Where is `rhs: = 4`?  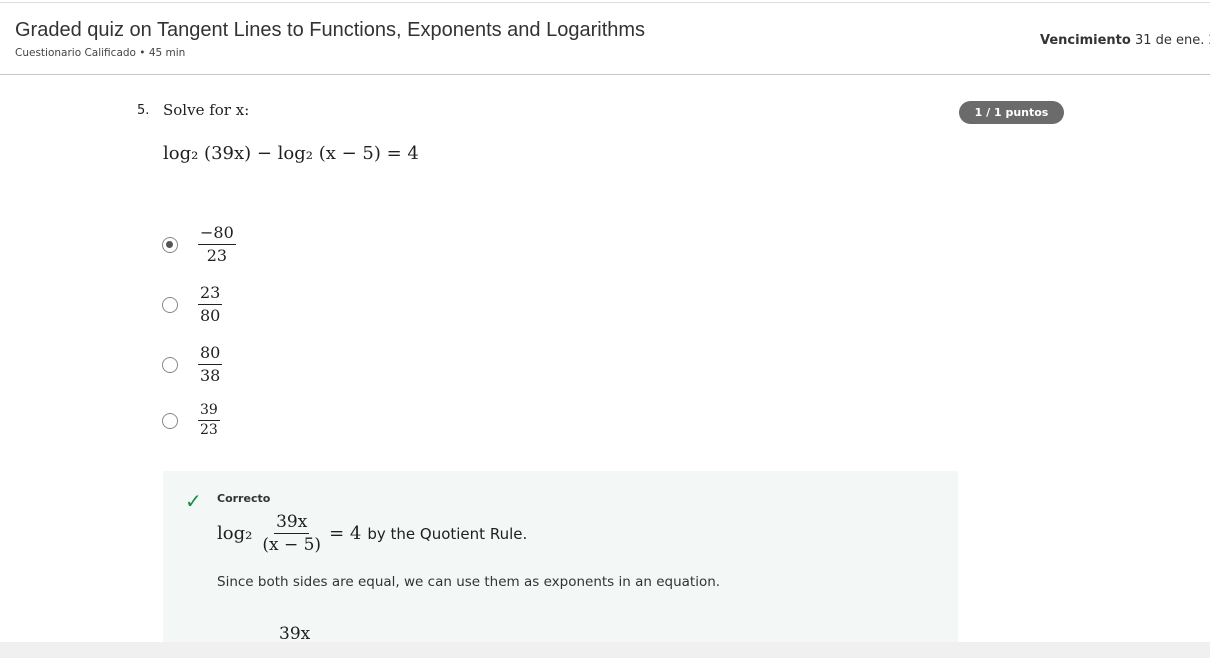 rhs: = 4 is located at coordinates (345, 533).